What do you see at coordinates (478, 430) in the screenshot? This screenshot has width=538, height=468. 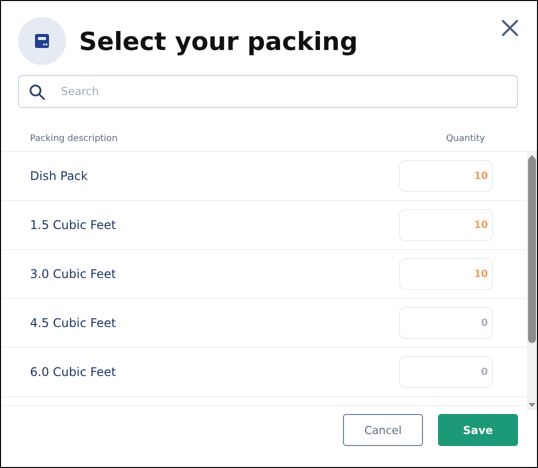 I see `save-button: Save` at bounding box center [478, 430].